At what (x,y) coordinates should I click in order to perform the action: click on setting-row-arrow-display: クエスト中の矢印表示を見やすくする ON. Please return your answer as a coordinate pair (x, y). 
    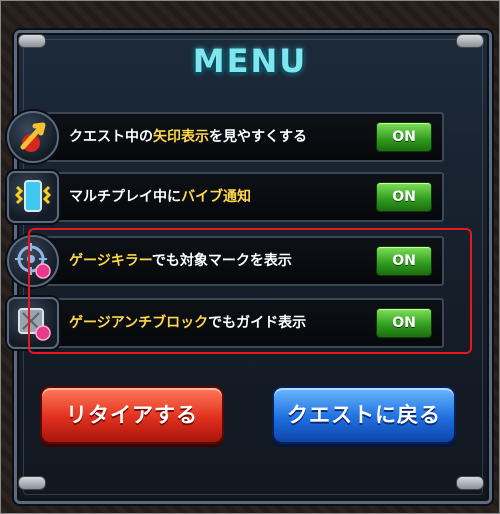
    Looking at the image, I should click on (225, 137).